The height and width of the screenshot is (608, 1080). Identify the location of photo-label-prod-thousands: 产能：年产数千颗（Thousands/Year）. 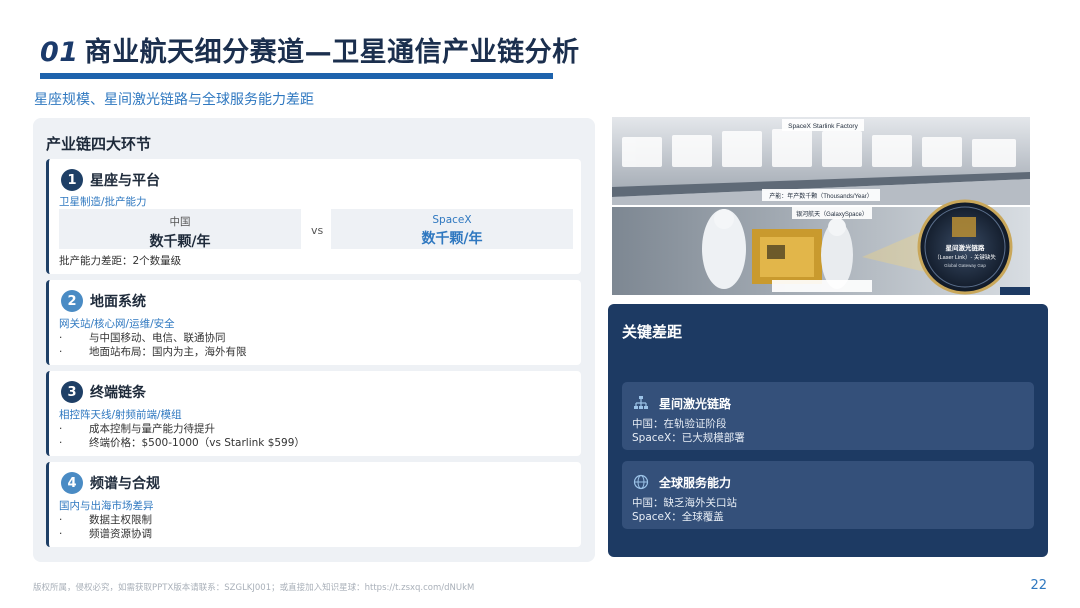
(820, 196).